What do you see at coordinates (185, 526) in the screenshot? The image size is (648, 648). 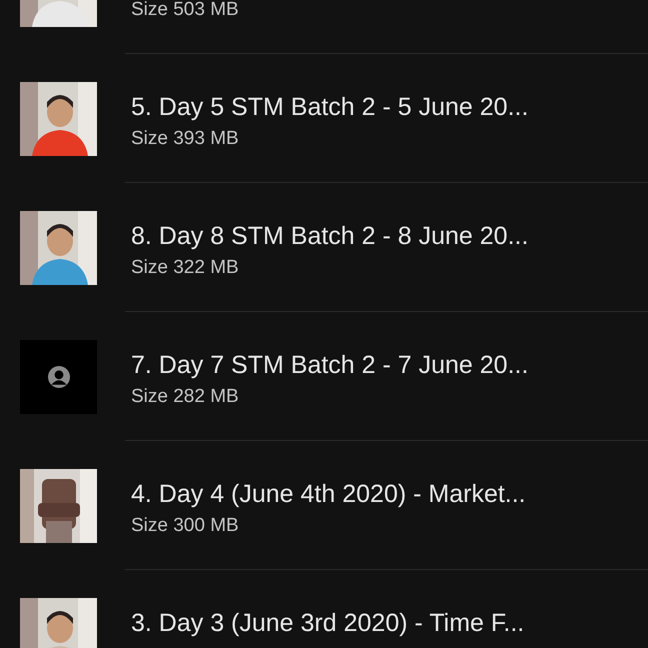 I see `file-size: Size 300 MB` at bounding box center [185, 526].